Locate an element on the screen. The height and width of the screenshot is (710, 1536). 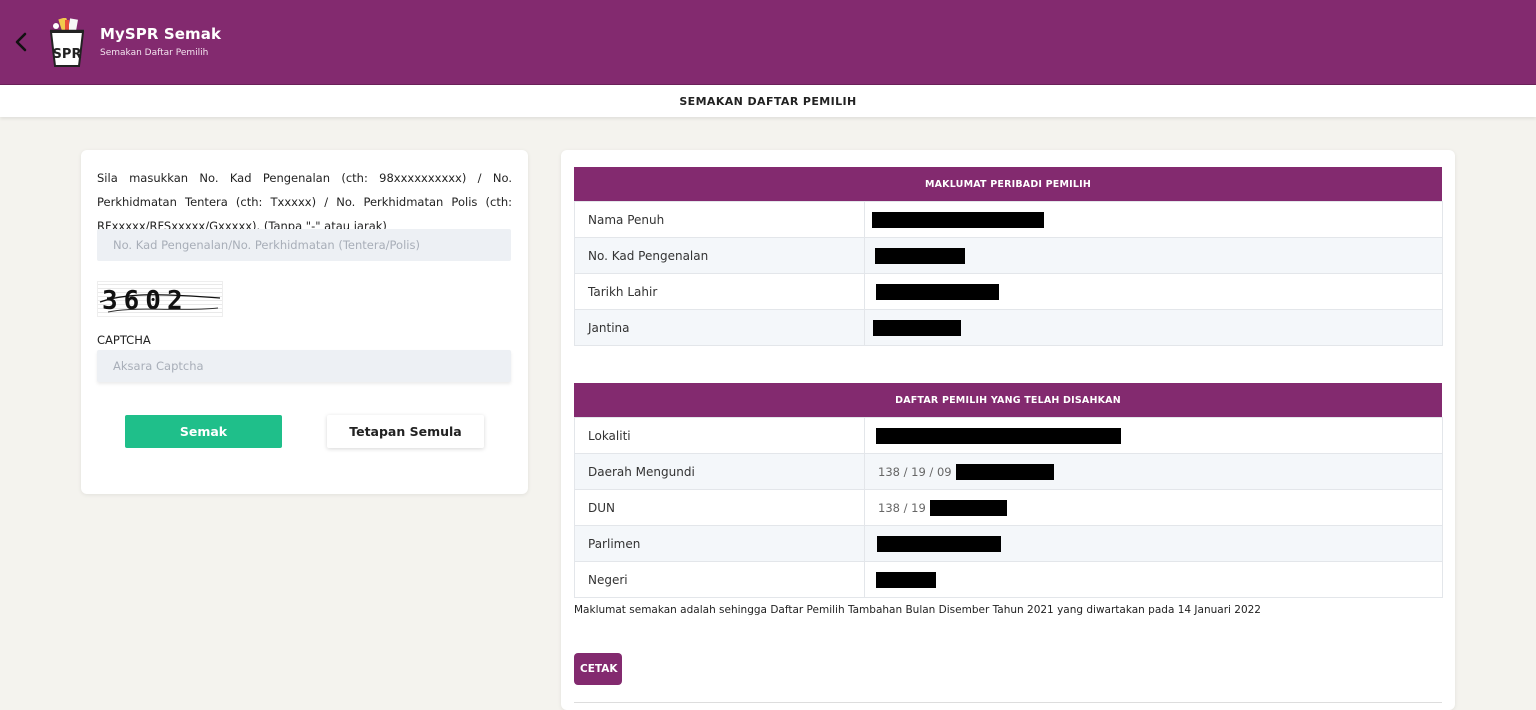
table-row: Negeri is located at coordinates (1008, 579).